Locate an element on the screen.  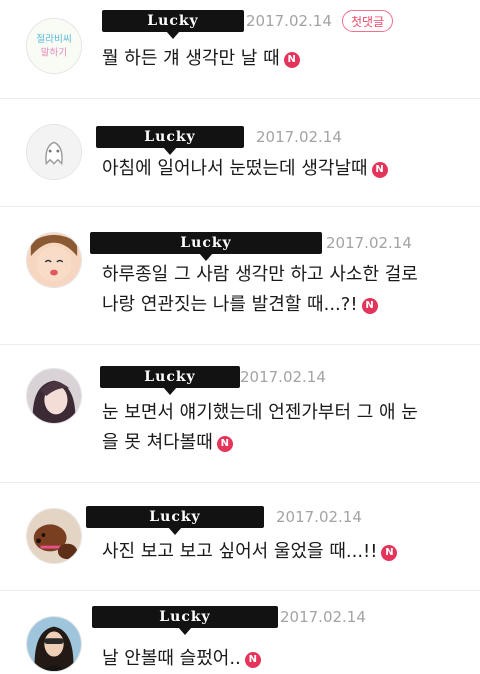
comment-text: 날 안볼때 슬펐어.. N is located at coordinates (181, 659).